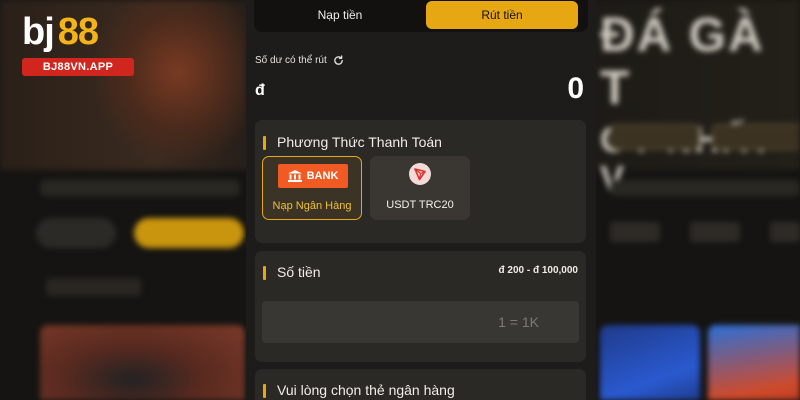  What do you see at coordinates (189, 233) in the screenshot?
I see `category-tab-active` at bounding box center [189, 233].